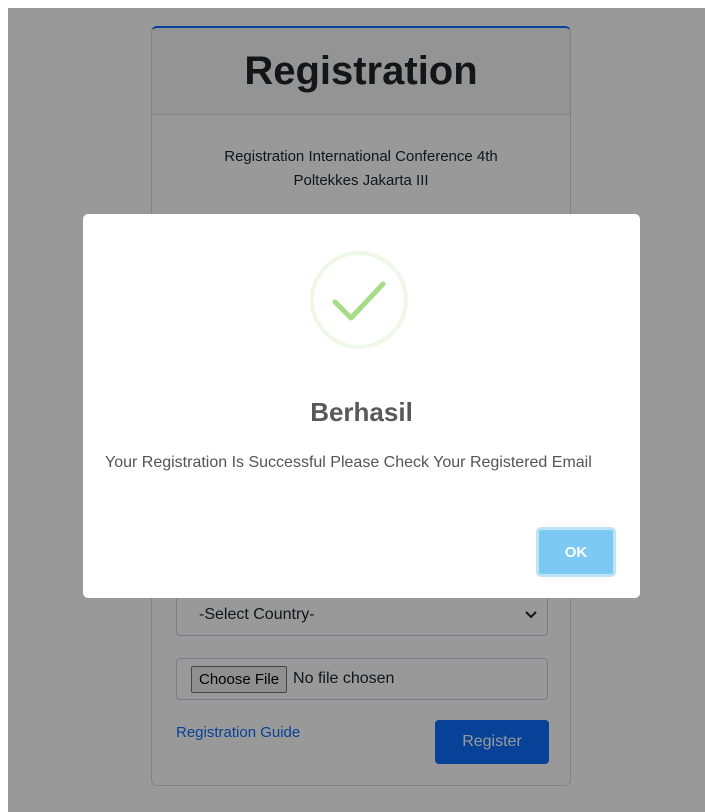 The image size is (705, 812). Describe the element at coordinates (361, 412) in the screenshot. I see `modal-title: Berhasil` at that location.